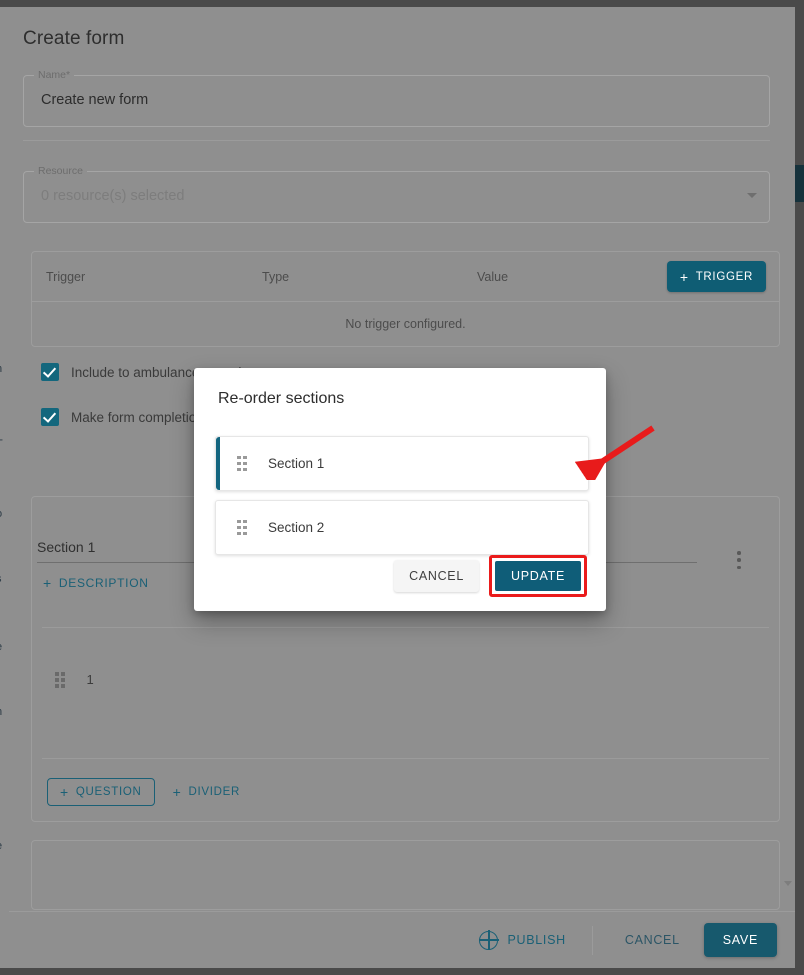  I want to click on question-row: 1, so click(74, 680).